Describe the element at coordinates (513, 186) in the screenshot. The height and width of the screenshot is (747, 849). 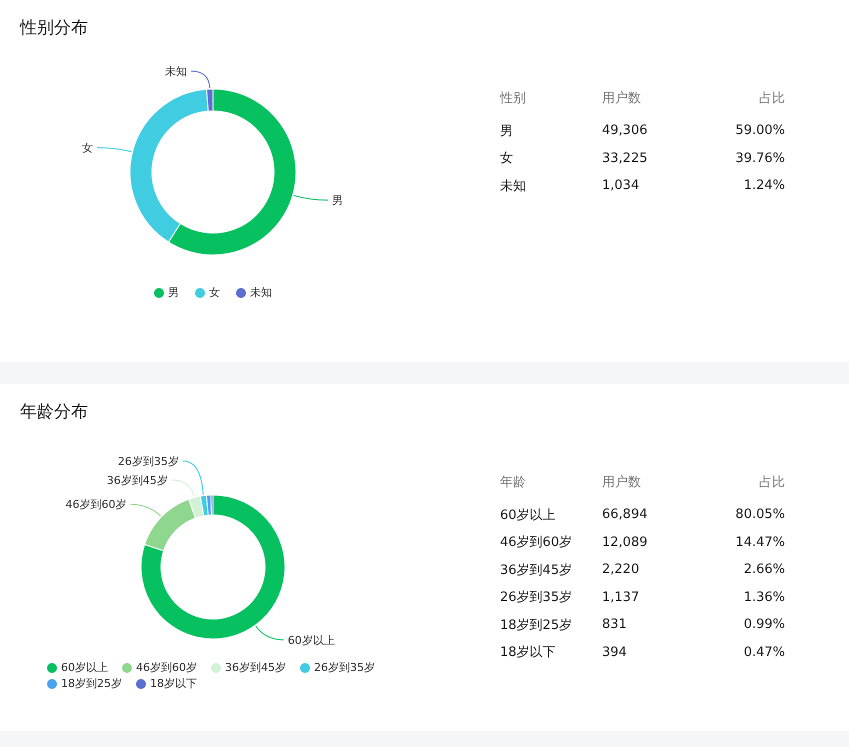
I see `table-cell-text: 未知` at that location.